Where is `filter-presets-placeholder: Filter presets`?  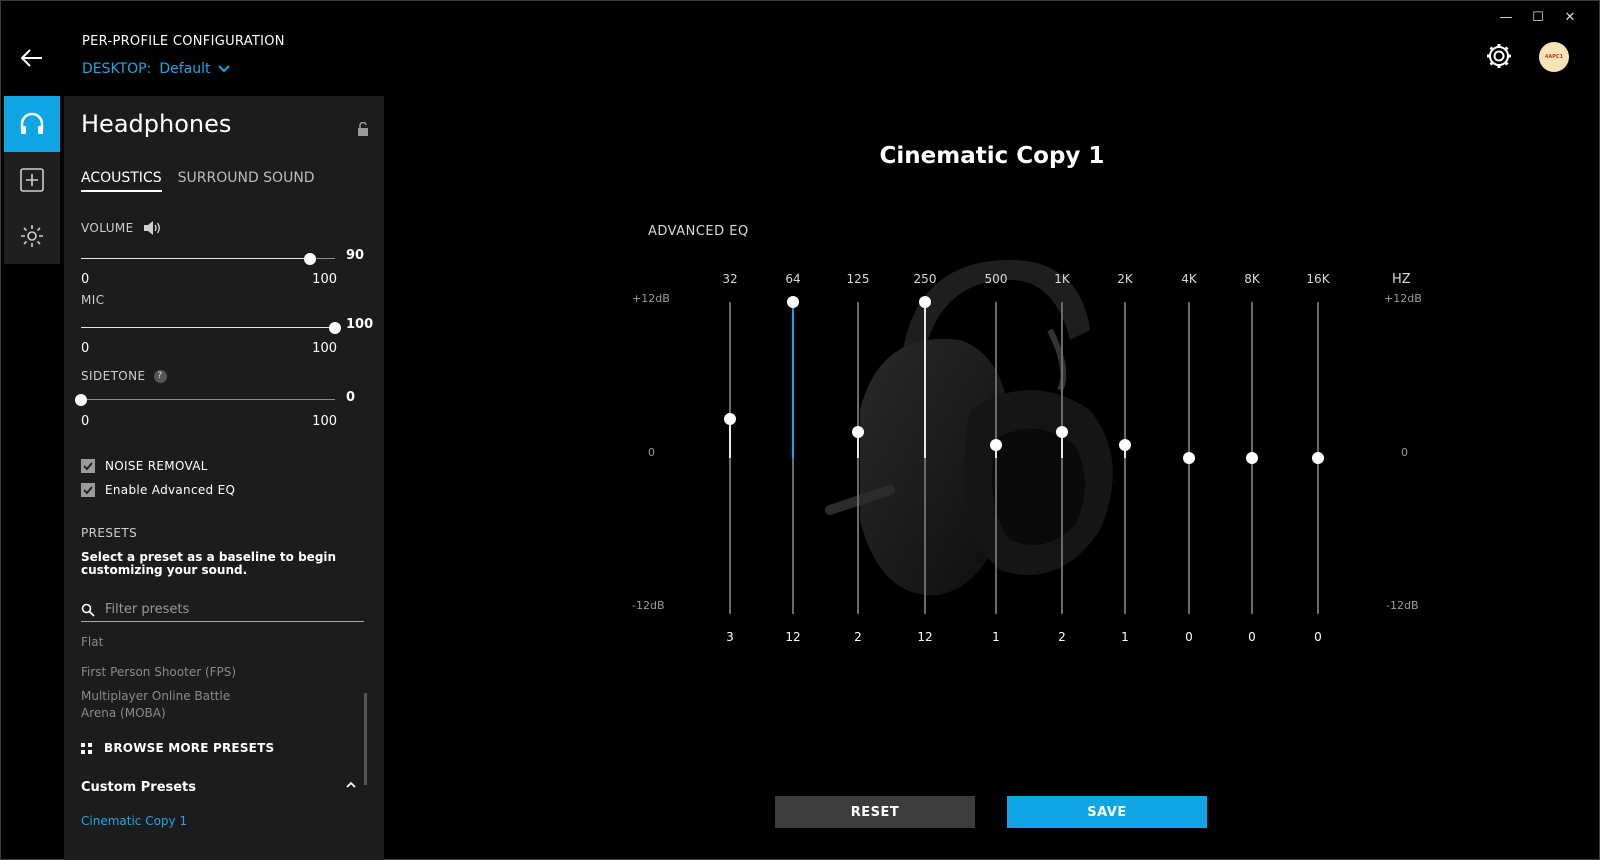 filter-presets-placeholder: Filter presets is located at coordinates (147, 609).